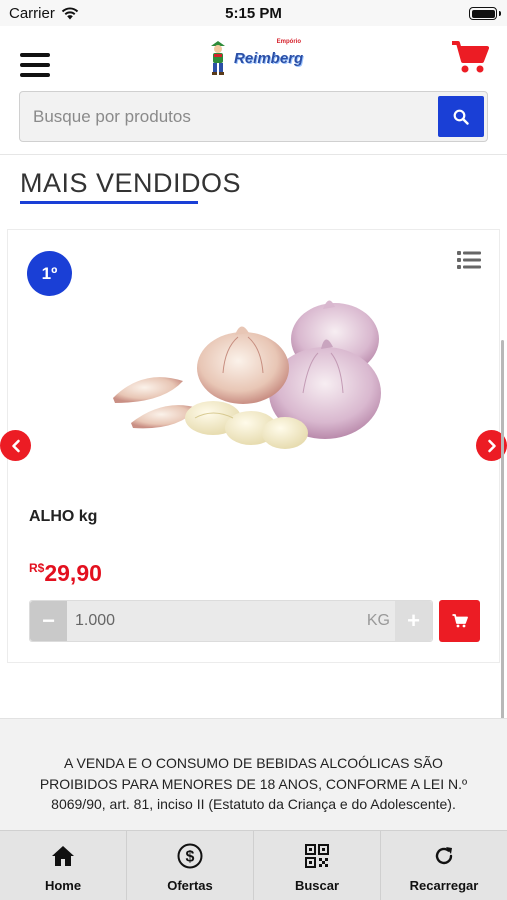  Describe the element at coordinates (63, 856) in the screenshot. I see `home-icon` at that location.